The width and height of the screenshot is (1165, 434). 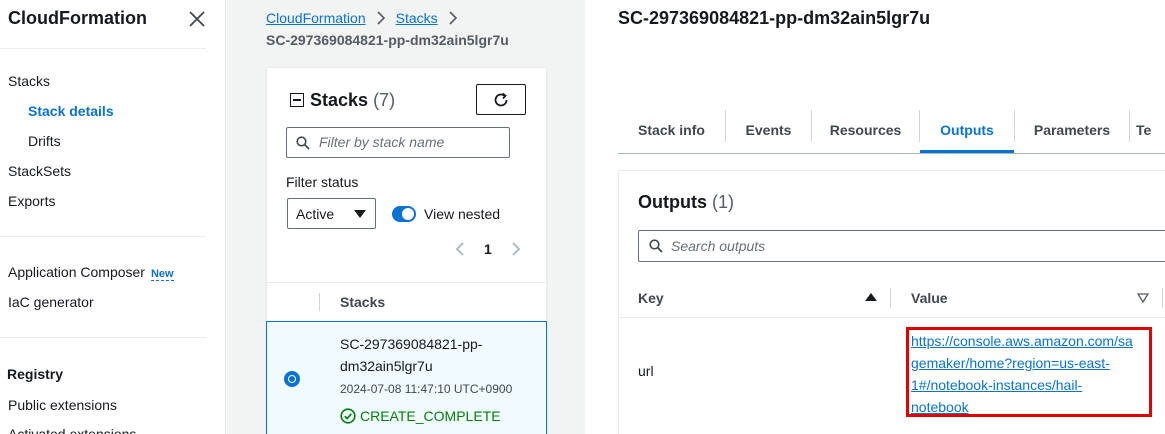 What do you see at coordinates (425, 355) in the screenshot?
I see `stack-row-name: SC-297369084821-pp- dm32ain5lgr7u` at bounding box center [425, 355].